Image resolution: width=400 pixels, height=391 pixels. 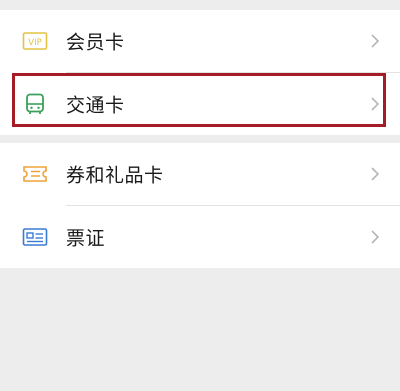 I want to click on menu-item-label: 票证, so click(x=86, y=238).